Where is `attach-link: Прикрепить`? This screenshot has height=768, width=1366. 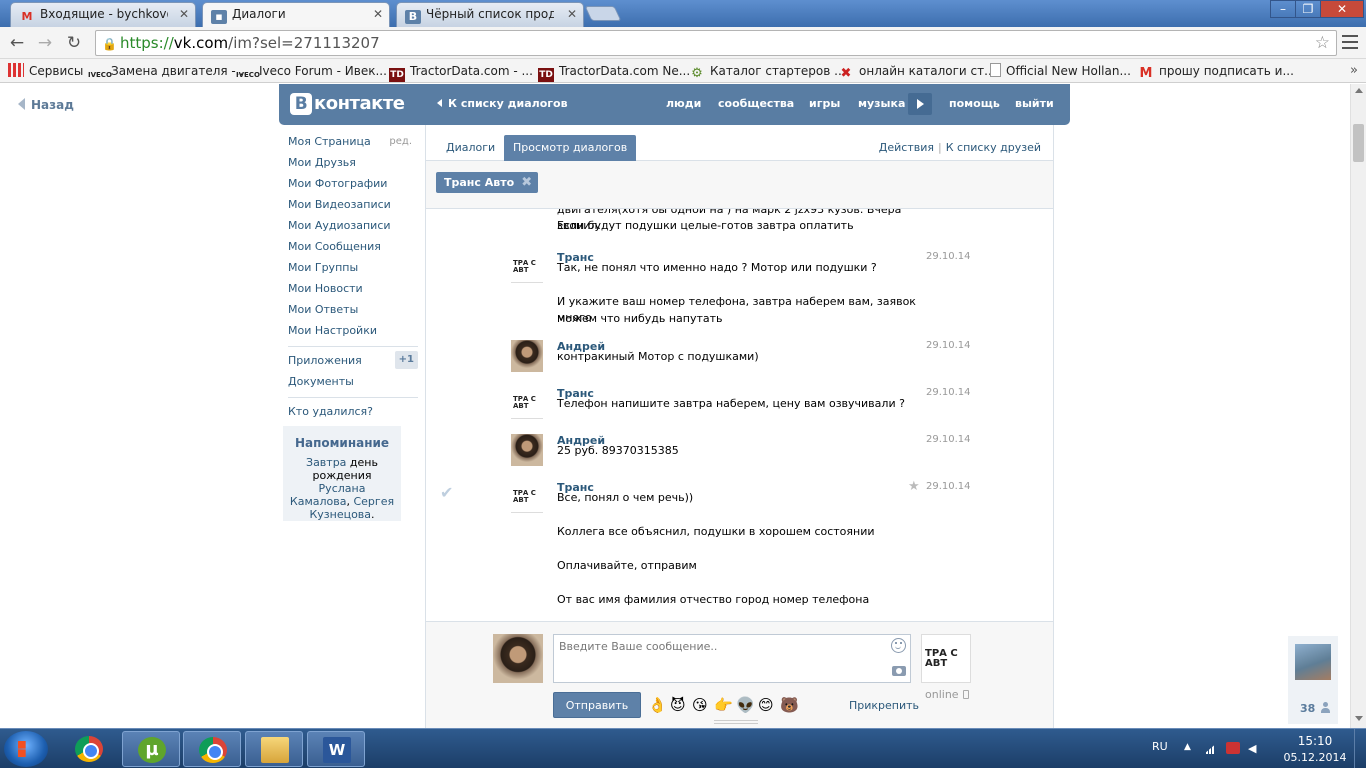
attach-link: Прикрепить is located at coordinates (884, 705).